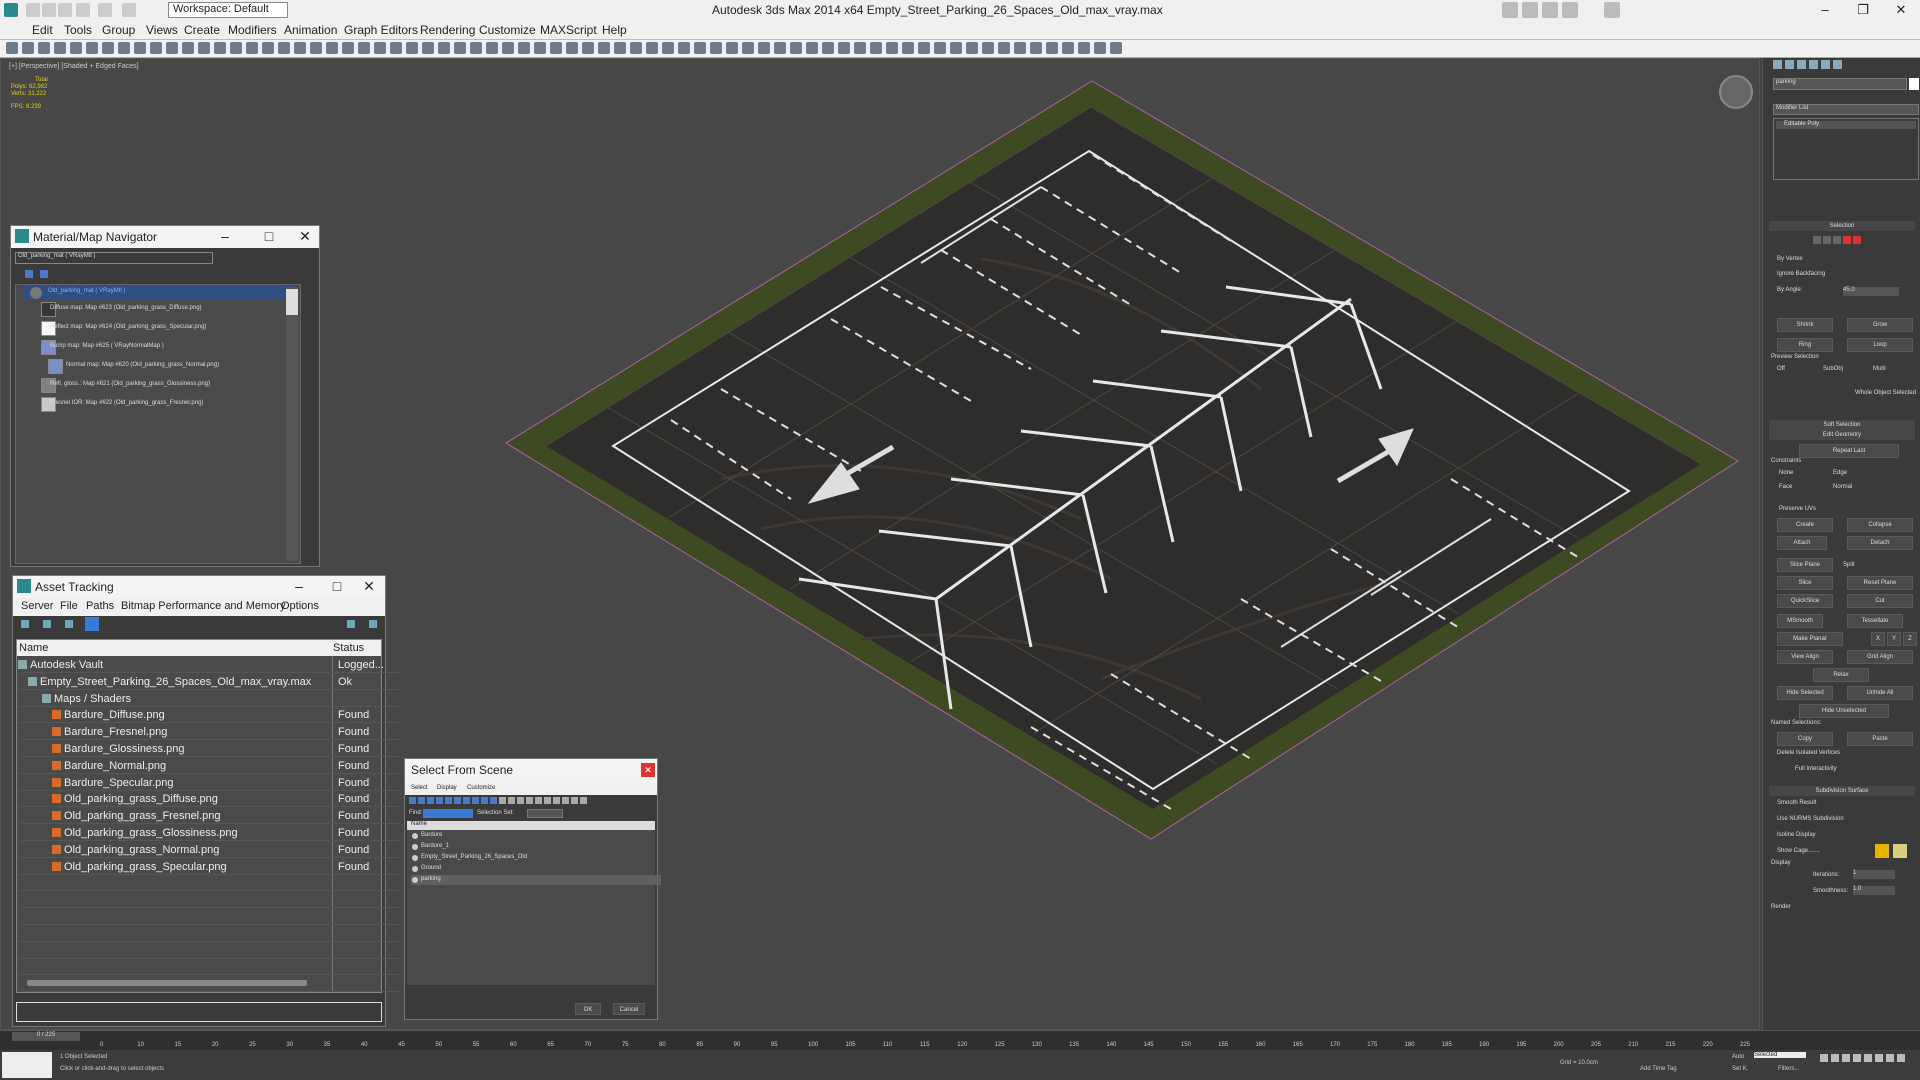 This screenshot has width=1920, height=1080. What do you see at coordinates (348, 648) in the screenshot?
I see `col-status: Status` at bounding box center [348, 648].